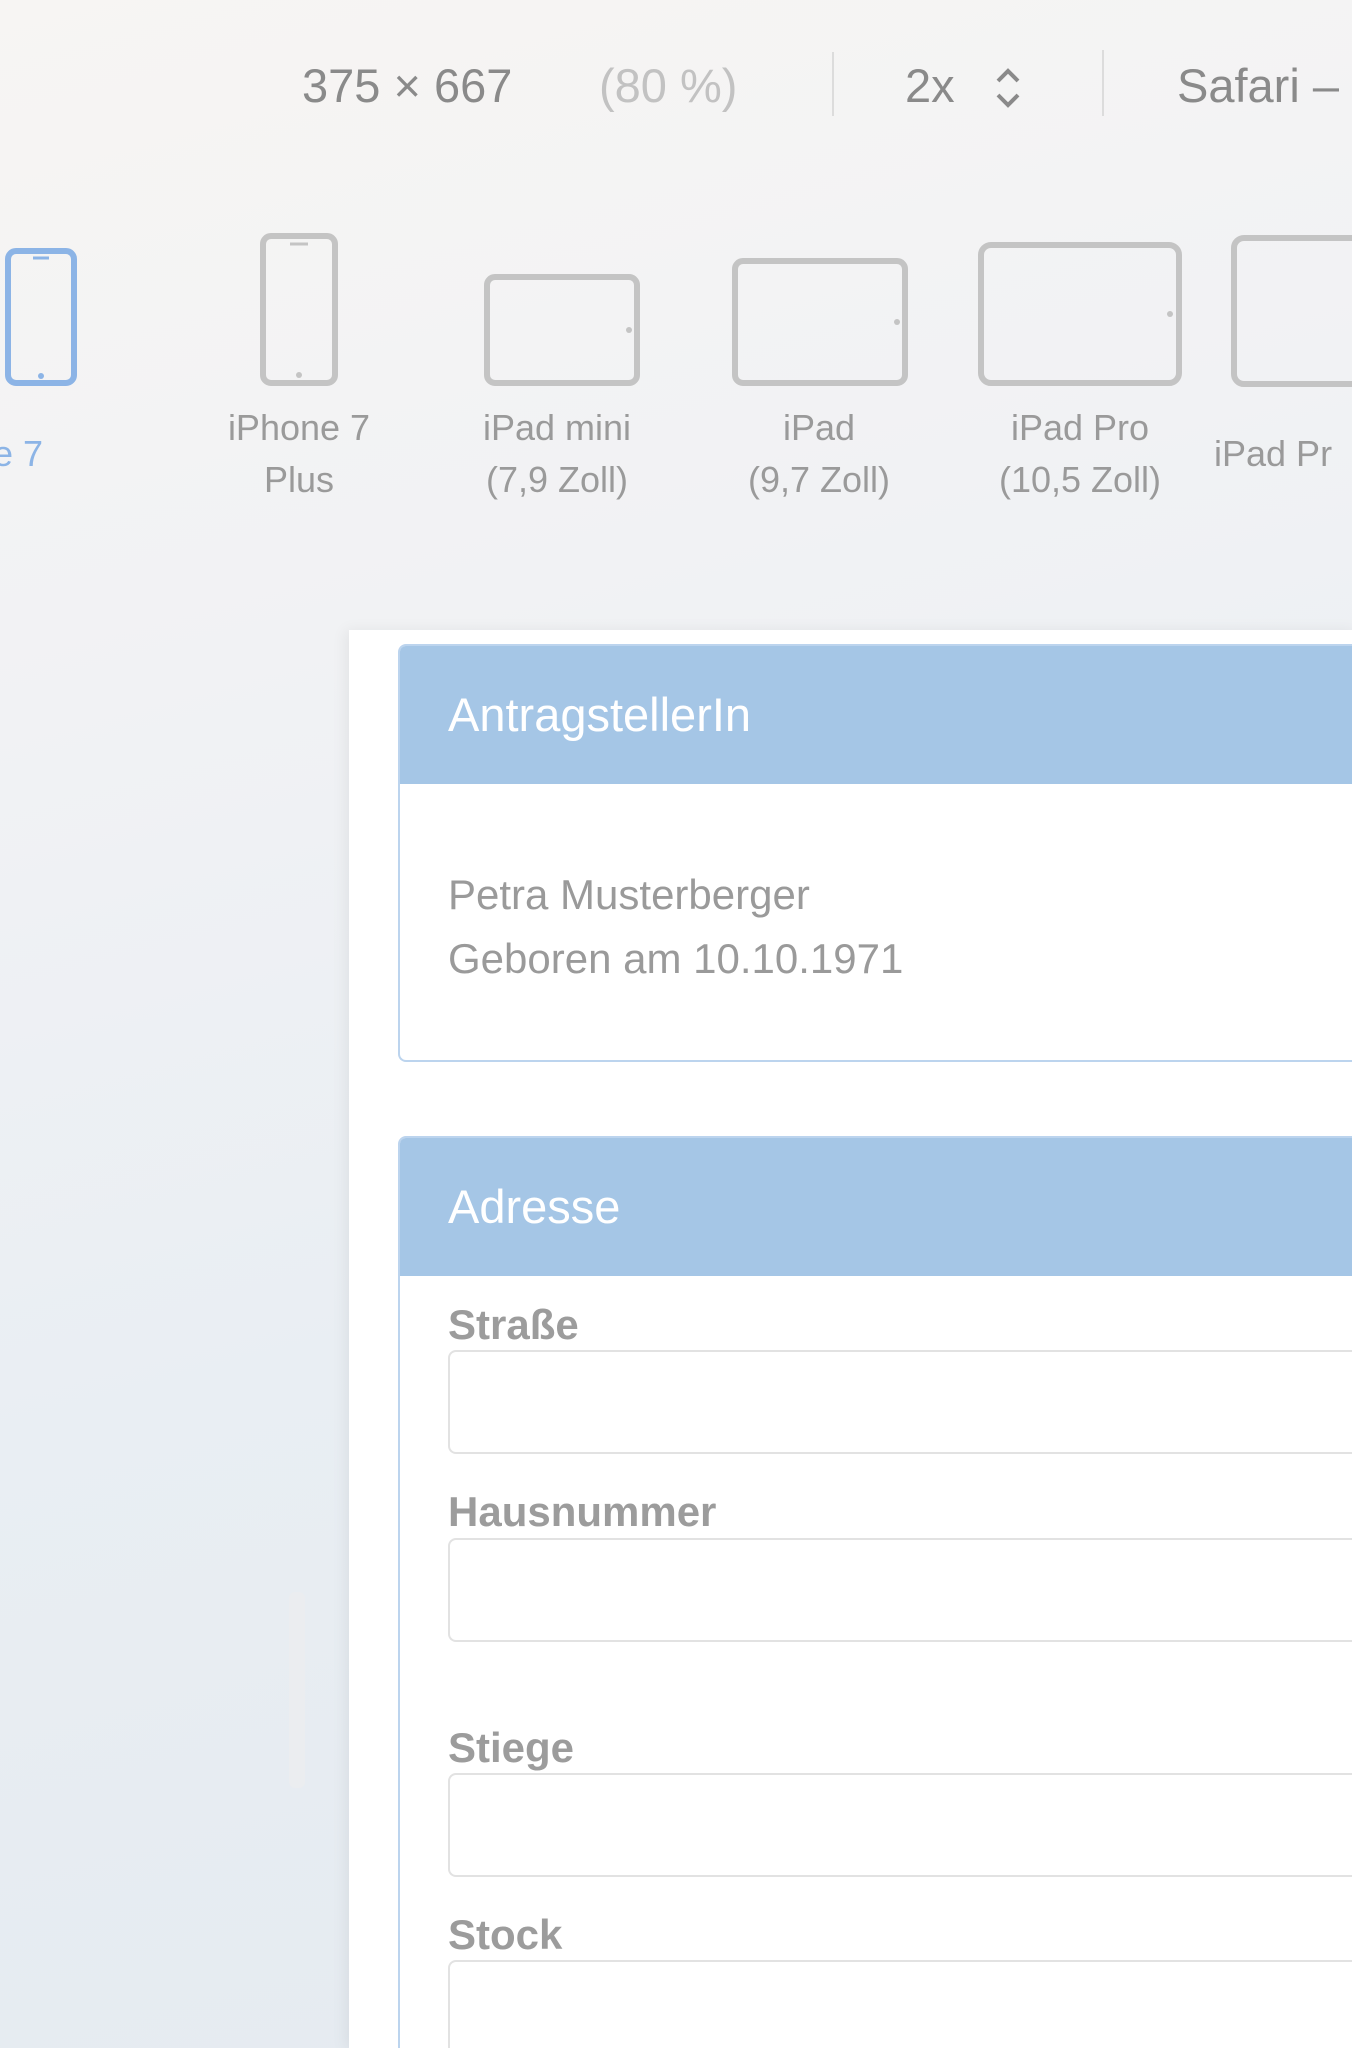  Describe the element at coordinates (1080, 314) in the screenshot. I see `ipad-pro-105-icon` at that location.